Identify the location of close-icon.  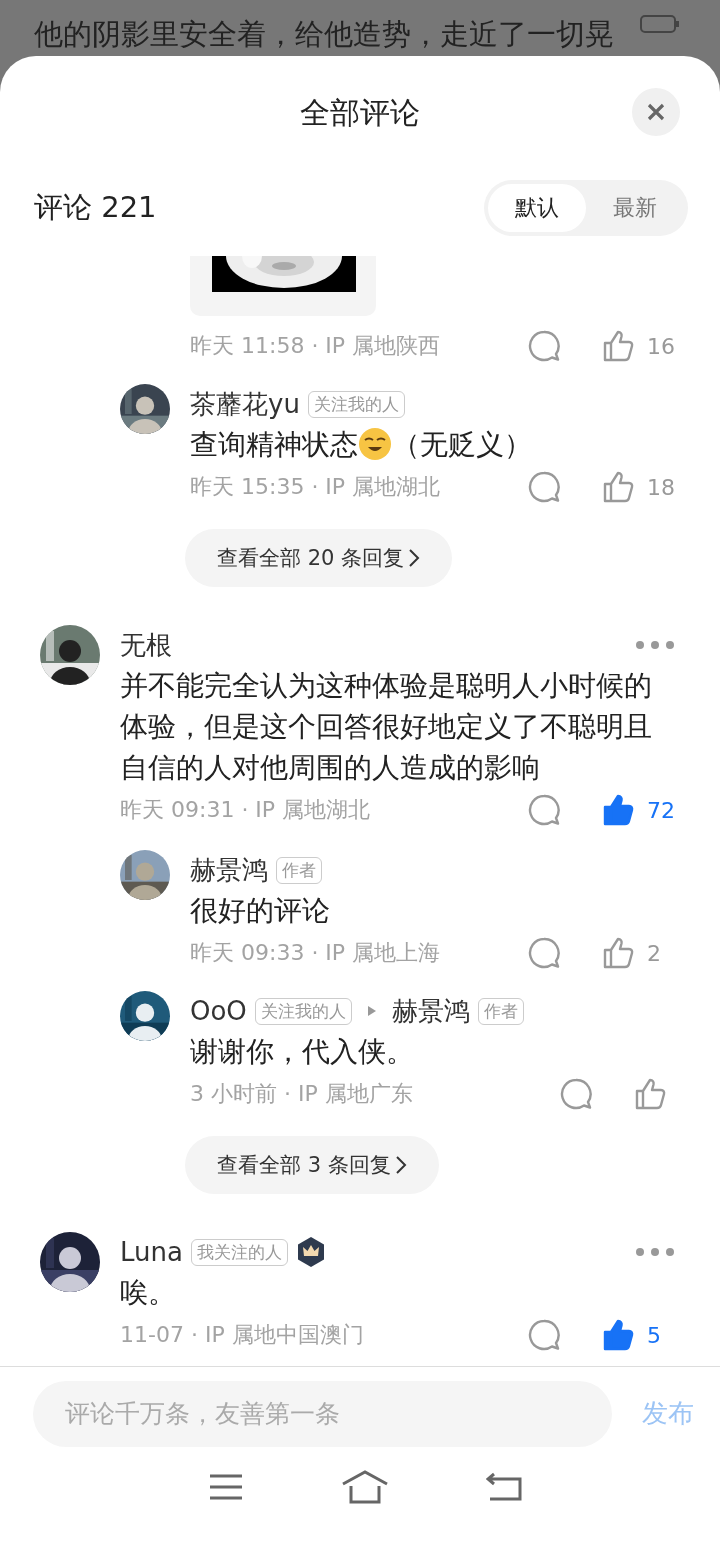
(656, 112).